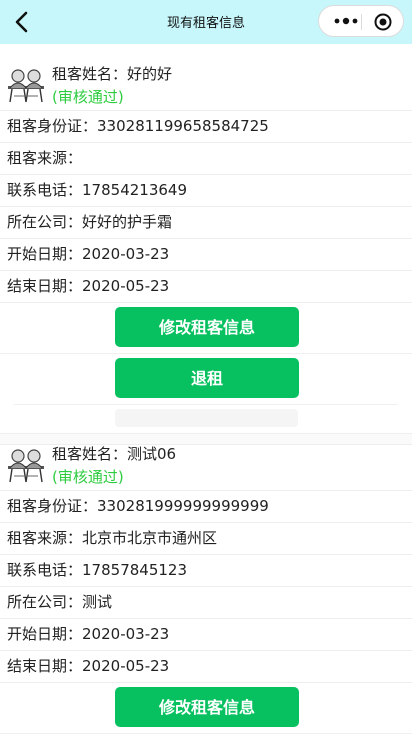  I want to click on source-row: 租客来源：, so click(206, 158).